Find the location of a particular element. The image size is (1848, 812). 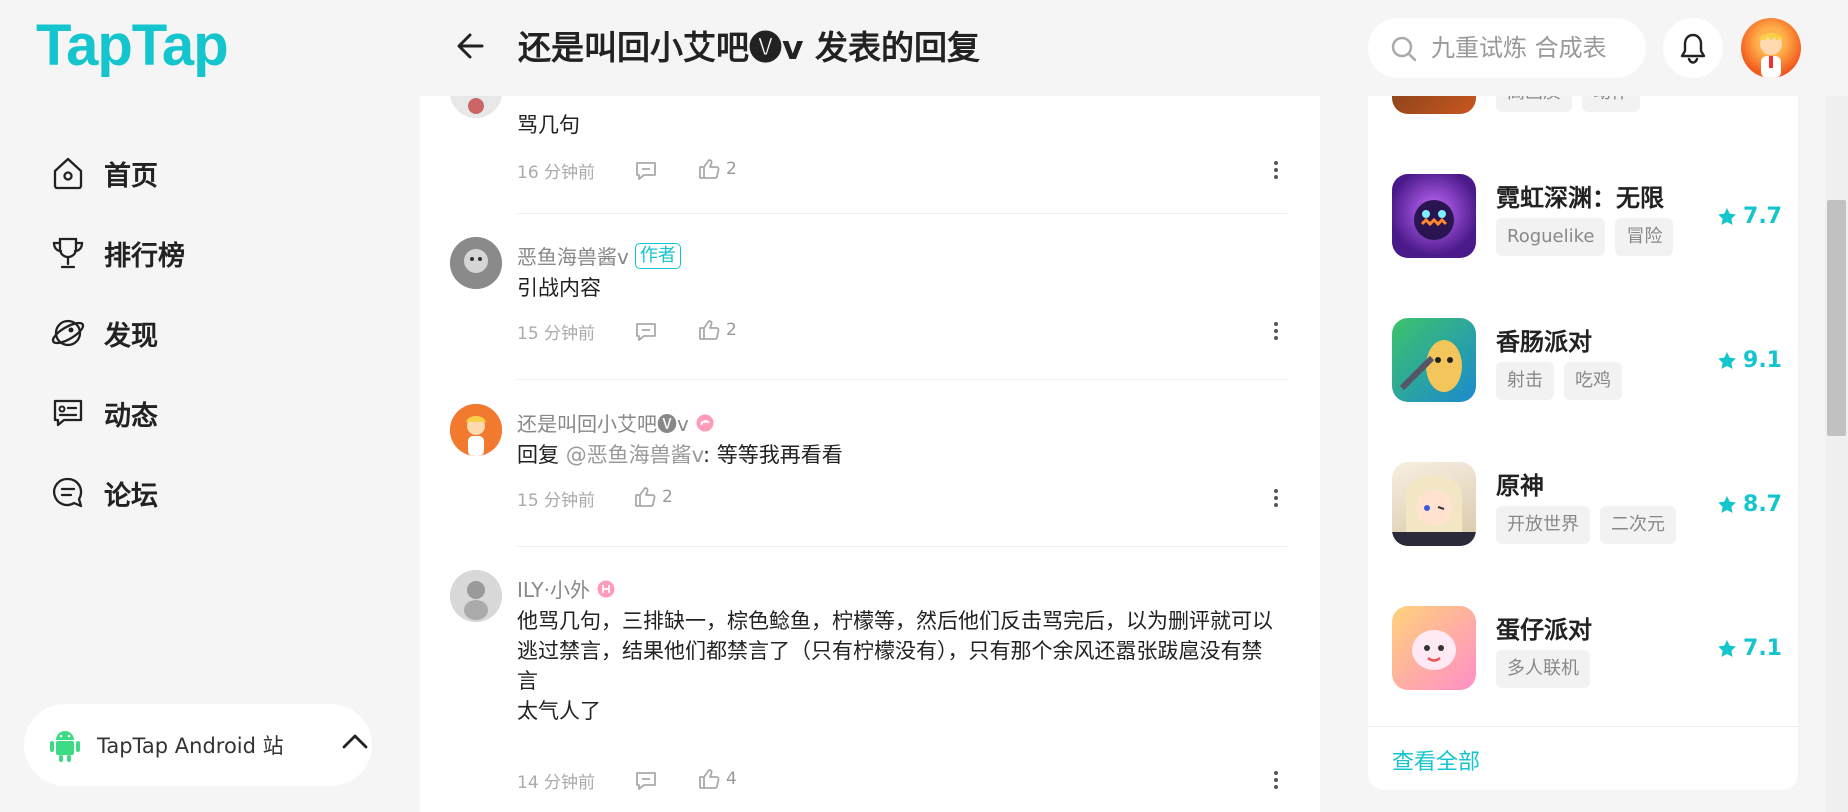

comment-author: 恶鱼海兽酱v 作者 is located at coordinates (599, 255).